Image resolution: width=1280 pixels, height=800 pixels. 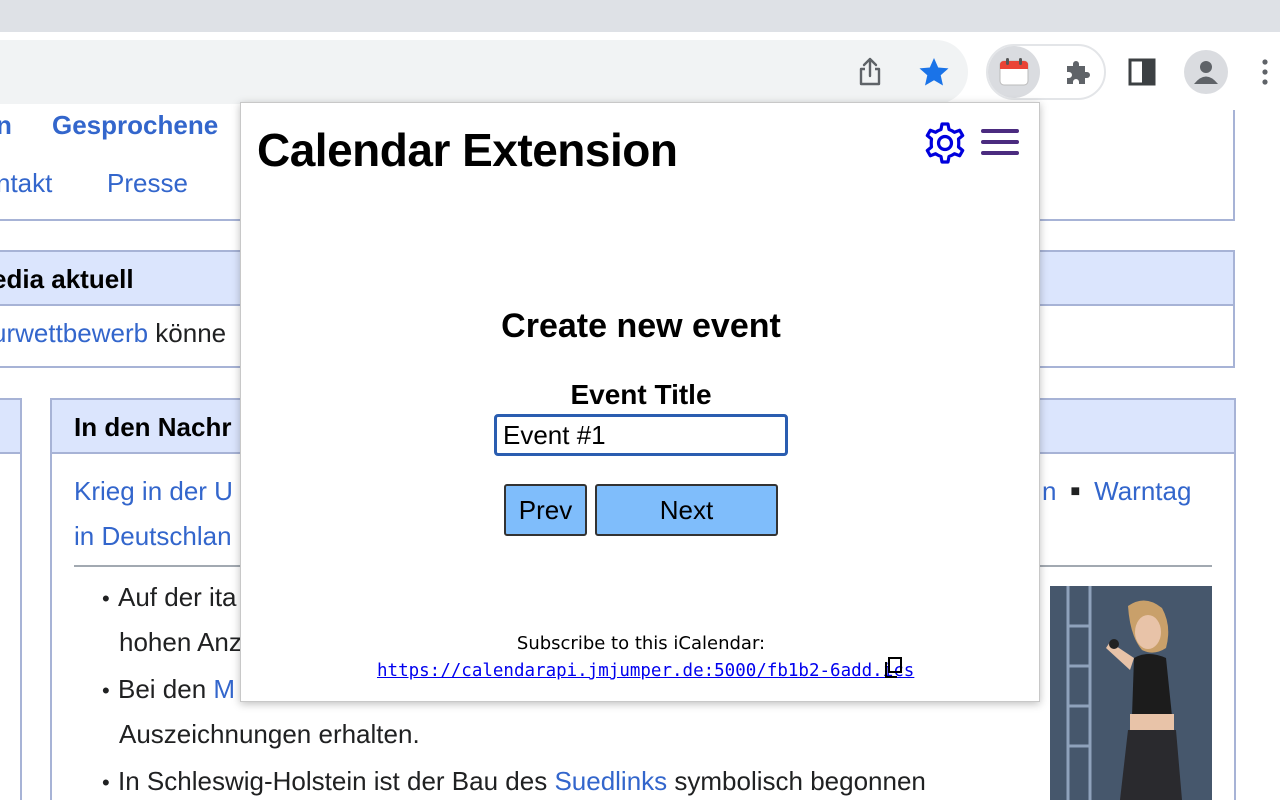 I want to click on wiki-link-deutschland: in Deutschlan, so click(x=153, y=536).